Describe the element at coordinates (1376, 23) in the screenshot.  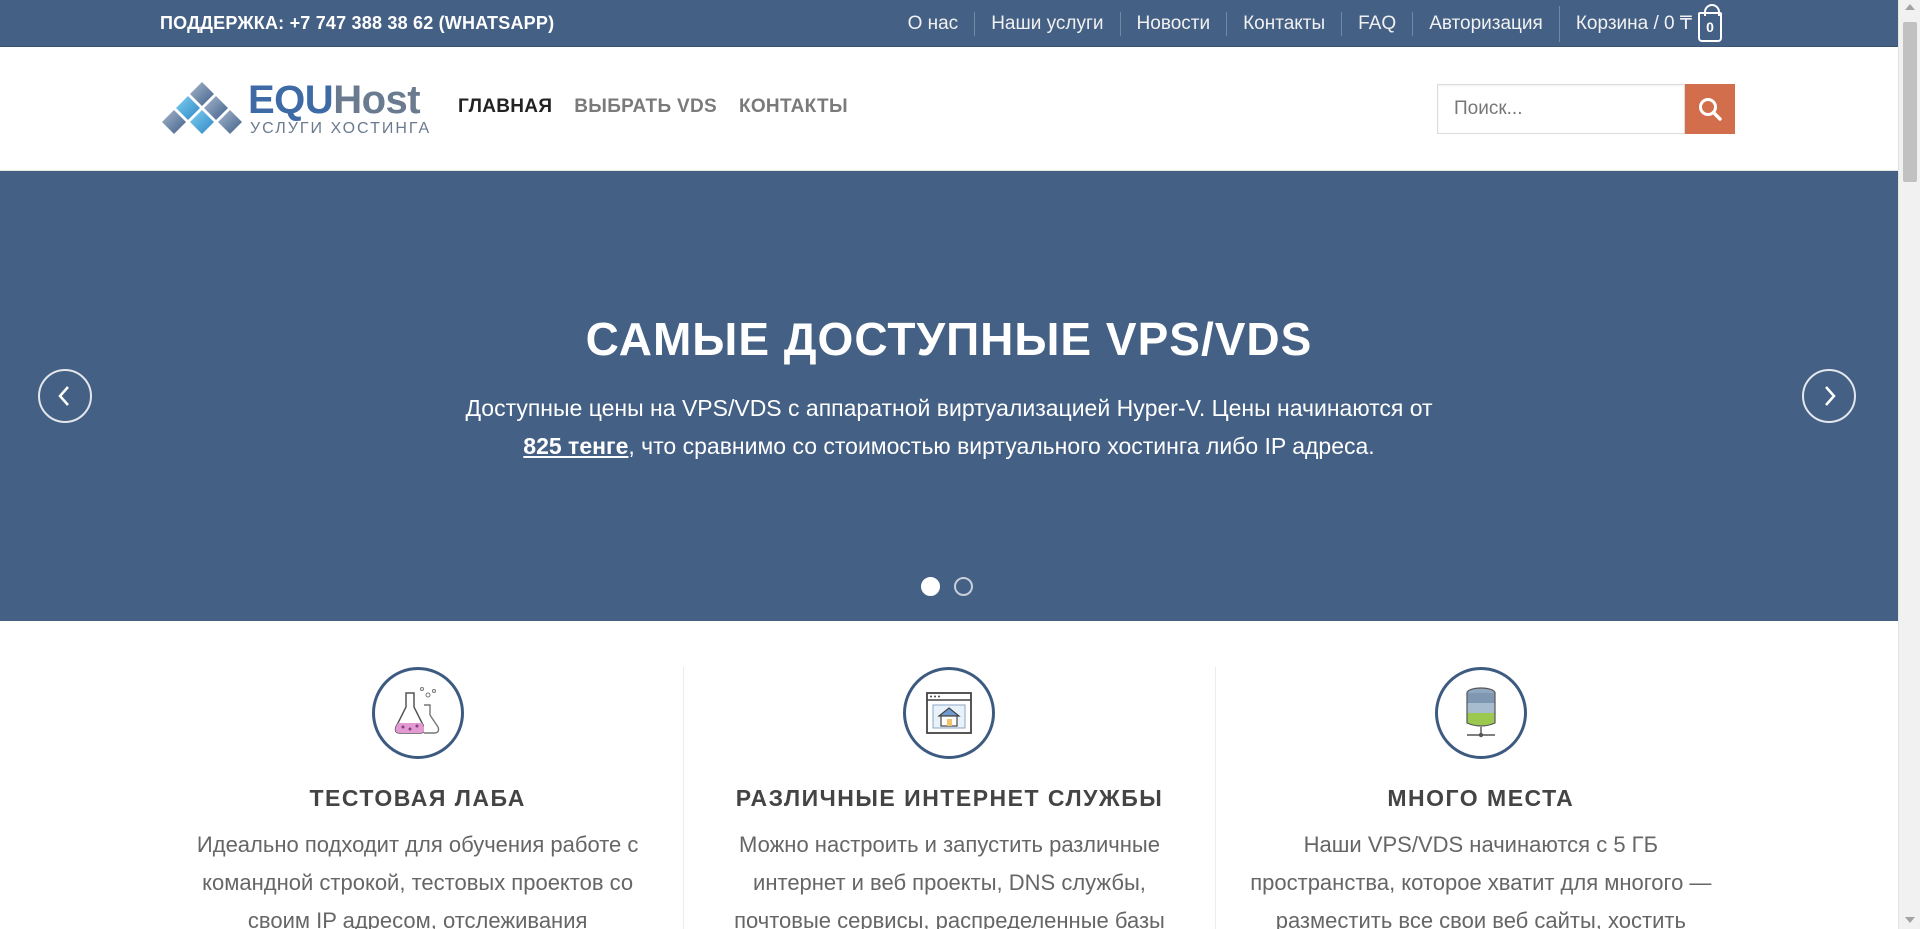
I see `top-link-faq: FAQ` at that location.